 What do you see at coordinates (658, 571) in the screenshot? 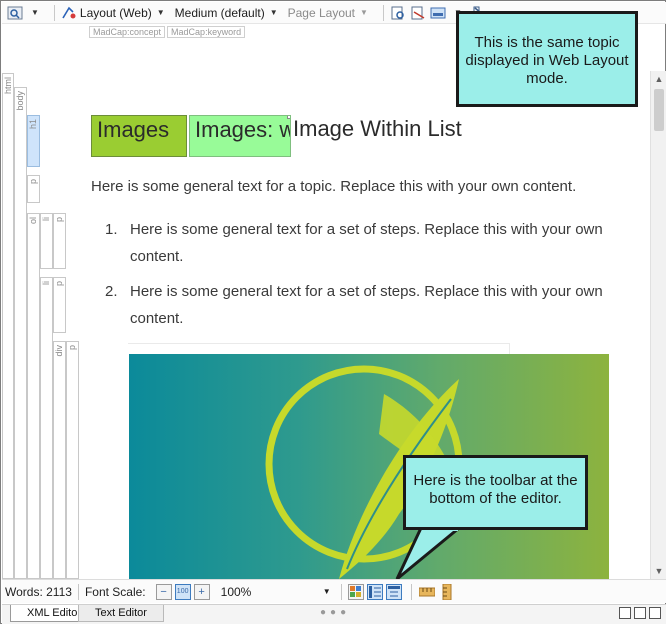
I see `scroll-down-arrow-icon: ▼` at bounding box center [658, 571].